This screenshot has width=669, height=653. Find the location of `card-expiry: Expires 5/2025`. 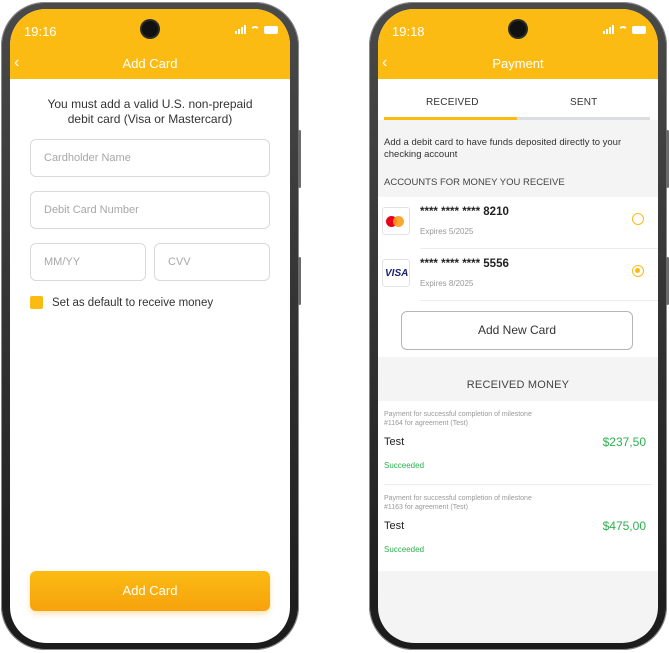

card-expiry: Expires 5/2025 is located at coordinates (447, 231).